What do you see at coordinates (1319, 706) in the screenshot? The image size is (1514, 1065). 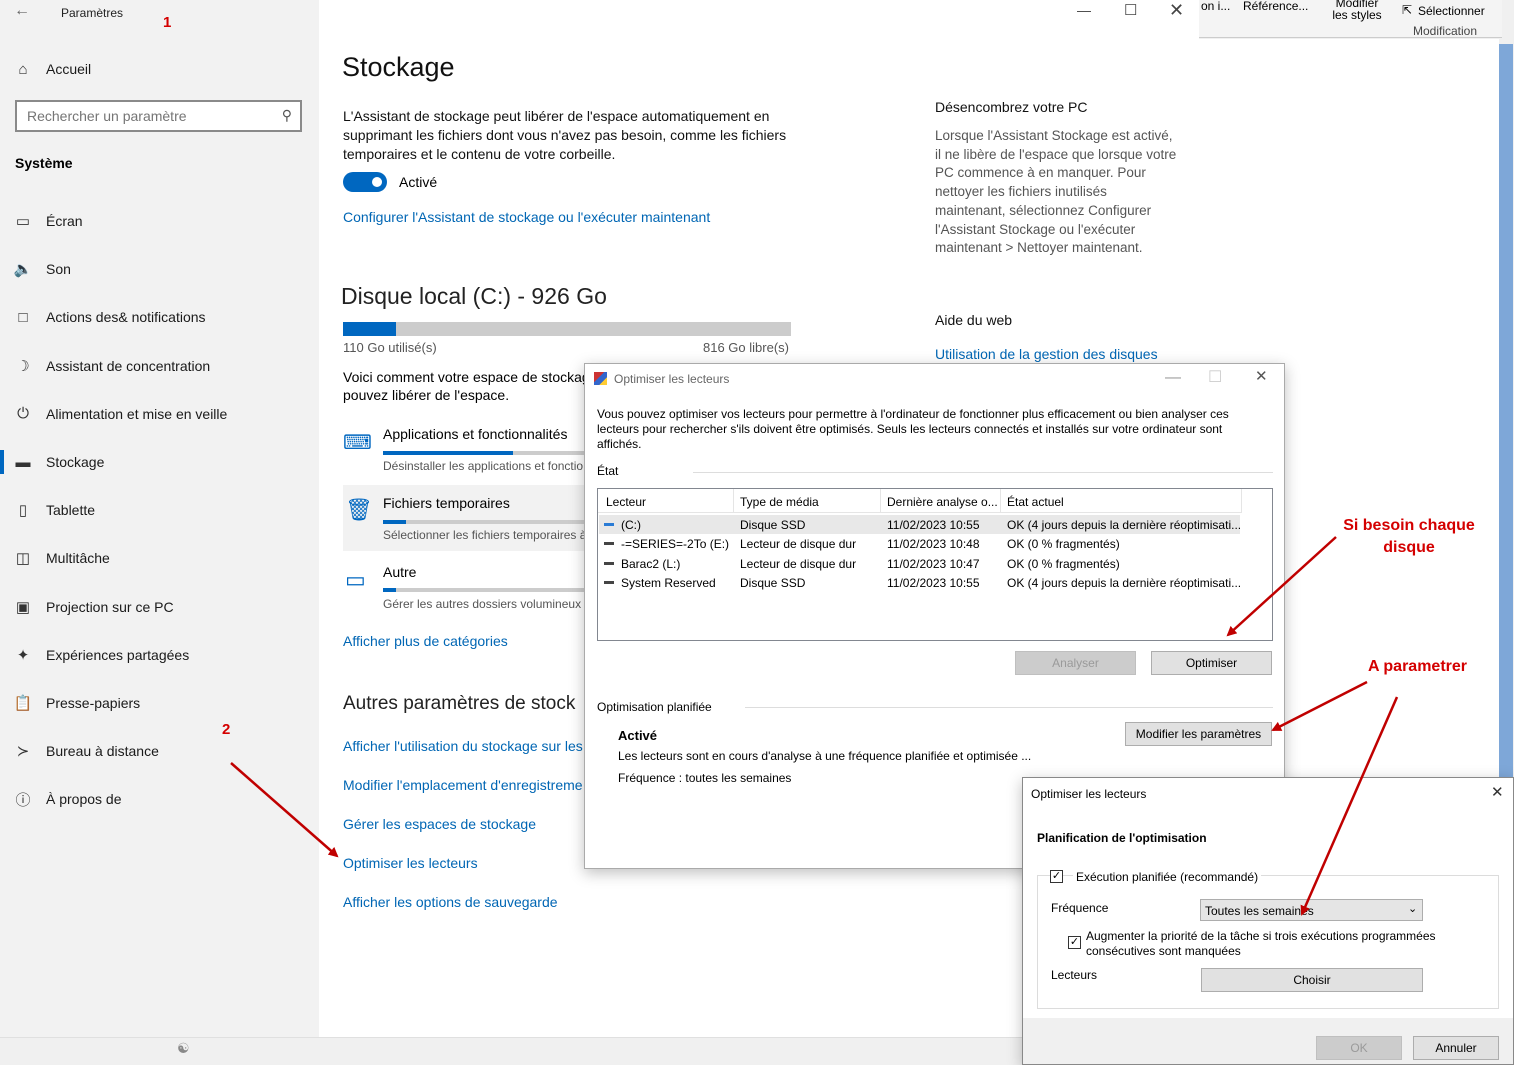 I see `arrow-to-modify-settings` at bounding box center [1319, 706].